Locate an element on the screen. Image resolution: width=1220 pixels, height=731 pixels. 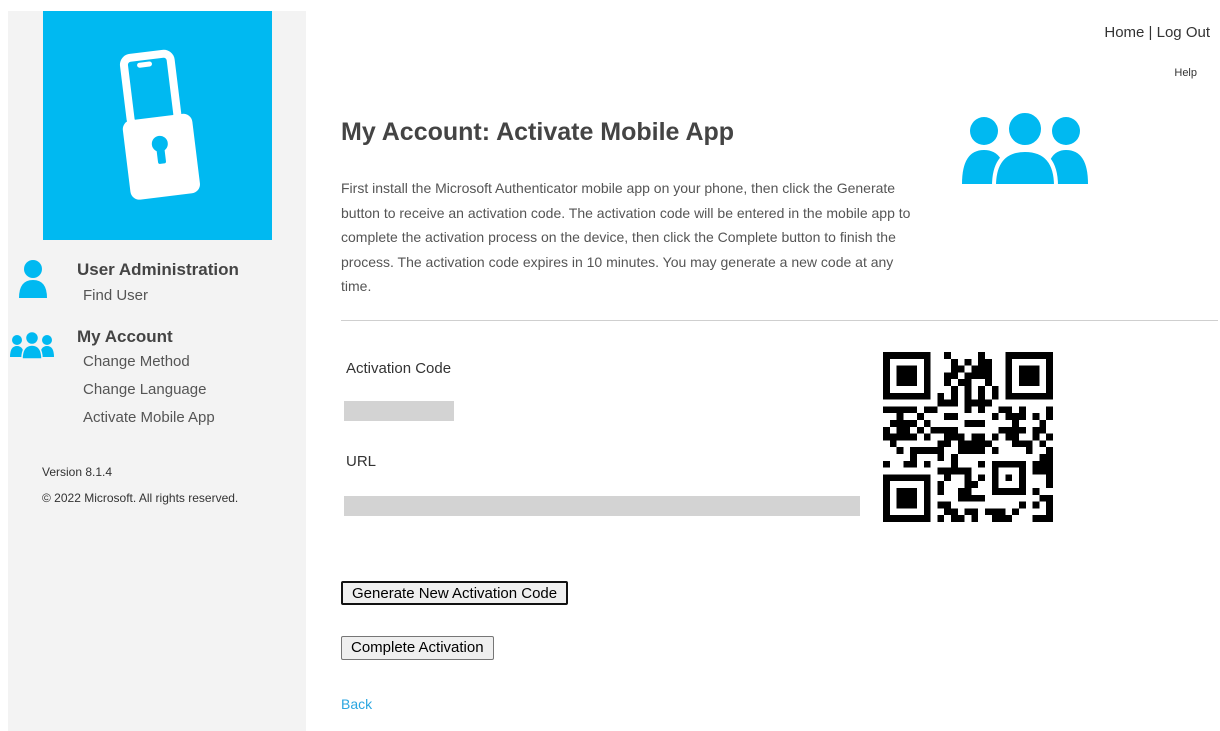
home-link: Home is located at coordinates (1124, 32).